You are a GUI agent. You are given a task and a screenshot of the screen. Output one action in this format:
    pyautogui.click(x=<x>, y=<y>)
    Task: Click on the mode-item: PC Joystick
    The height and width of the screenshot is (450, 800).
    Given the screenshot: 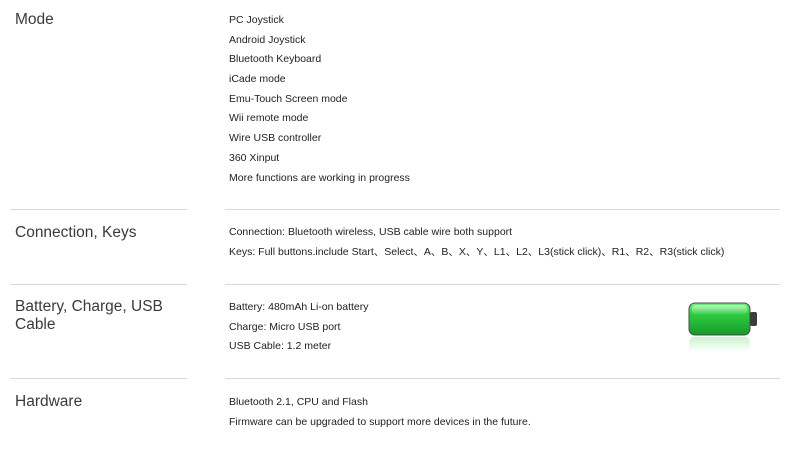 What is the action you would take?
    pyautogui.click(x=256, y=20)
    